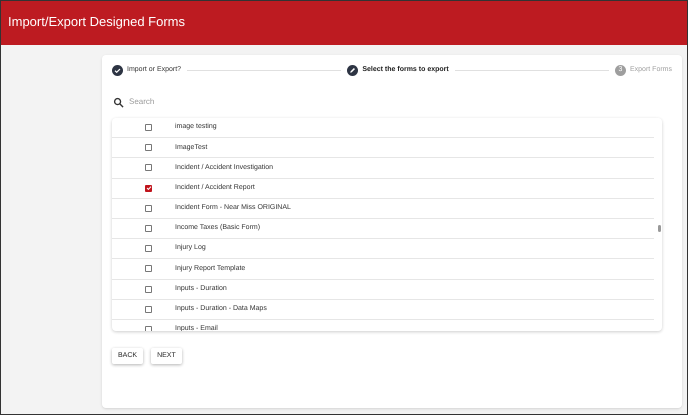  What do you see at coordinates (229, 102) in the screenshot?
I see `search-field: Search` at bounding box center [229, 102].